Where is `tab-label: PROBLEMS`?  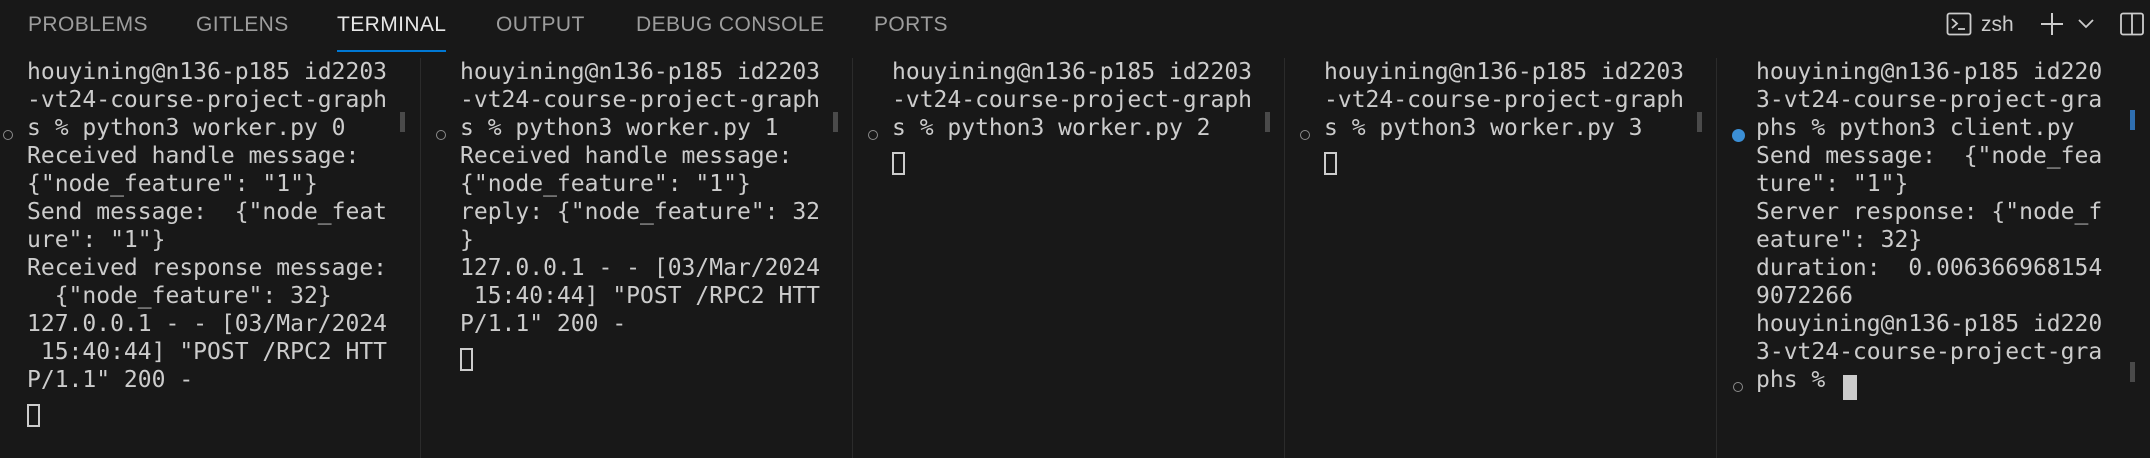 tab-label: PROBLEMS is located at coordinates (88, 24).